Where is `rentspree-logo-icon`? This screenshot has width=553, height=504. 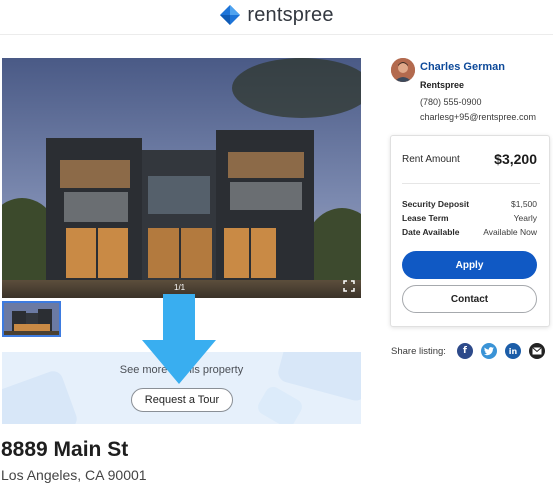 rentspree-logo-icon is located at coordinates (230, 15).